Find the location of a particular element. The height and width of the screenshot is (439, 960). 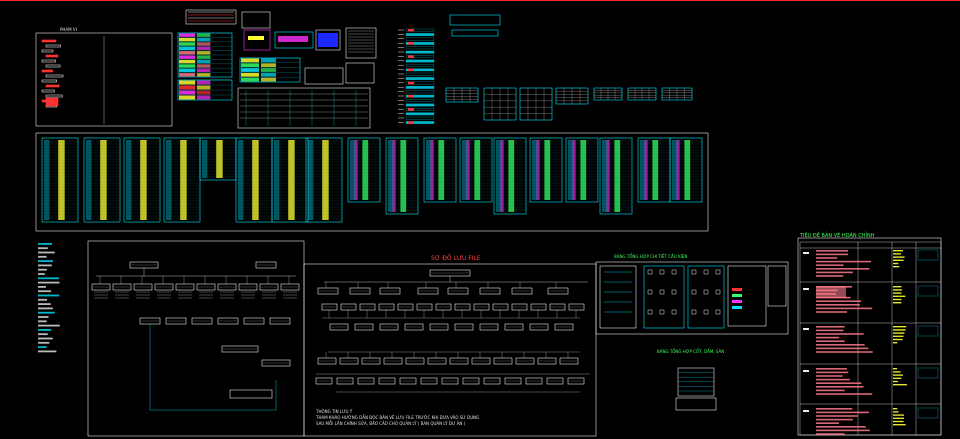

magenta-block-fill is located at coordinates (256, 38).